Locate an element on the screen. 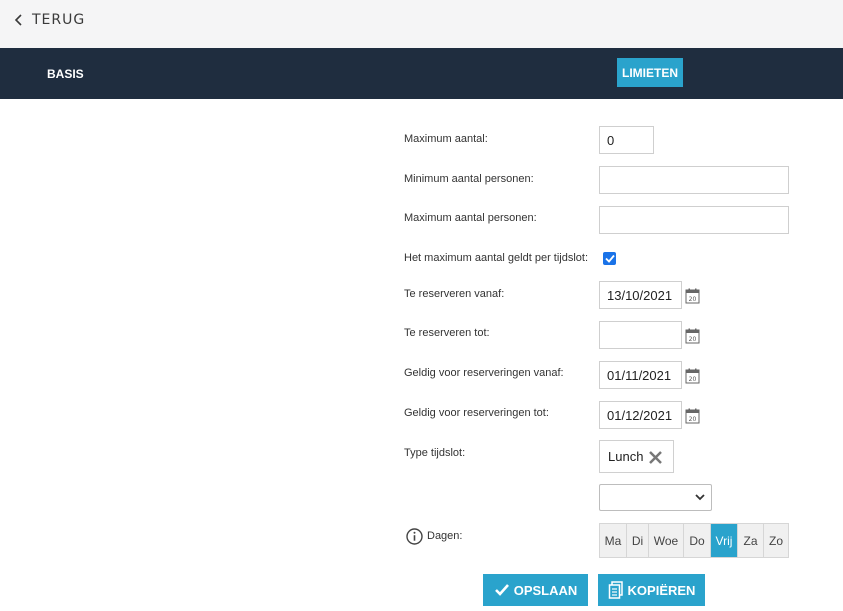  per-tijdslot-checkbox is located at coordinates (609, 258).